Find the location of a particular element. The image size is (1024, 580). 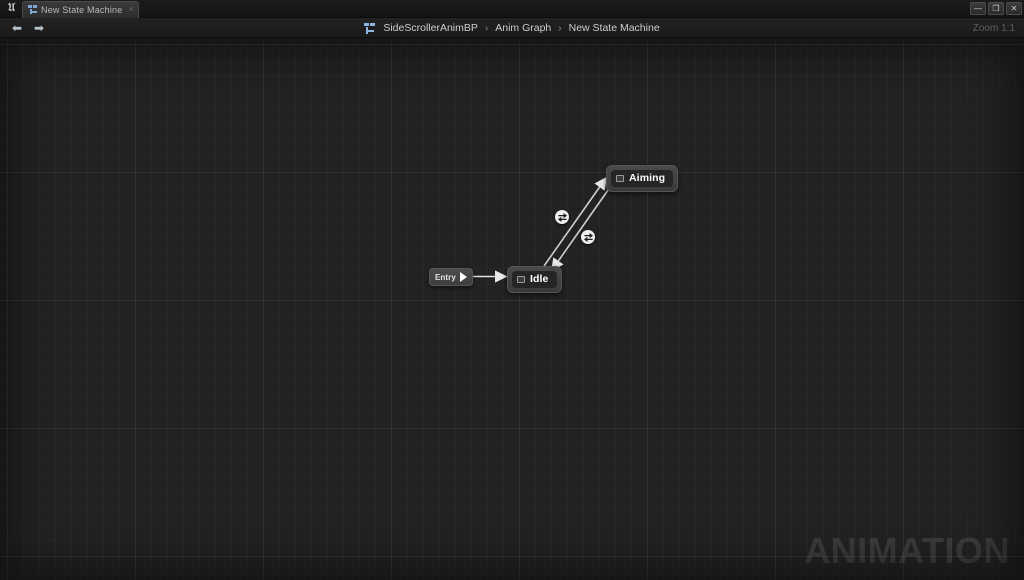

breadcrumb-item-state-machine: New State Machine is located at coordinates (614, 28).